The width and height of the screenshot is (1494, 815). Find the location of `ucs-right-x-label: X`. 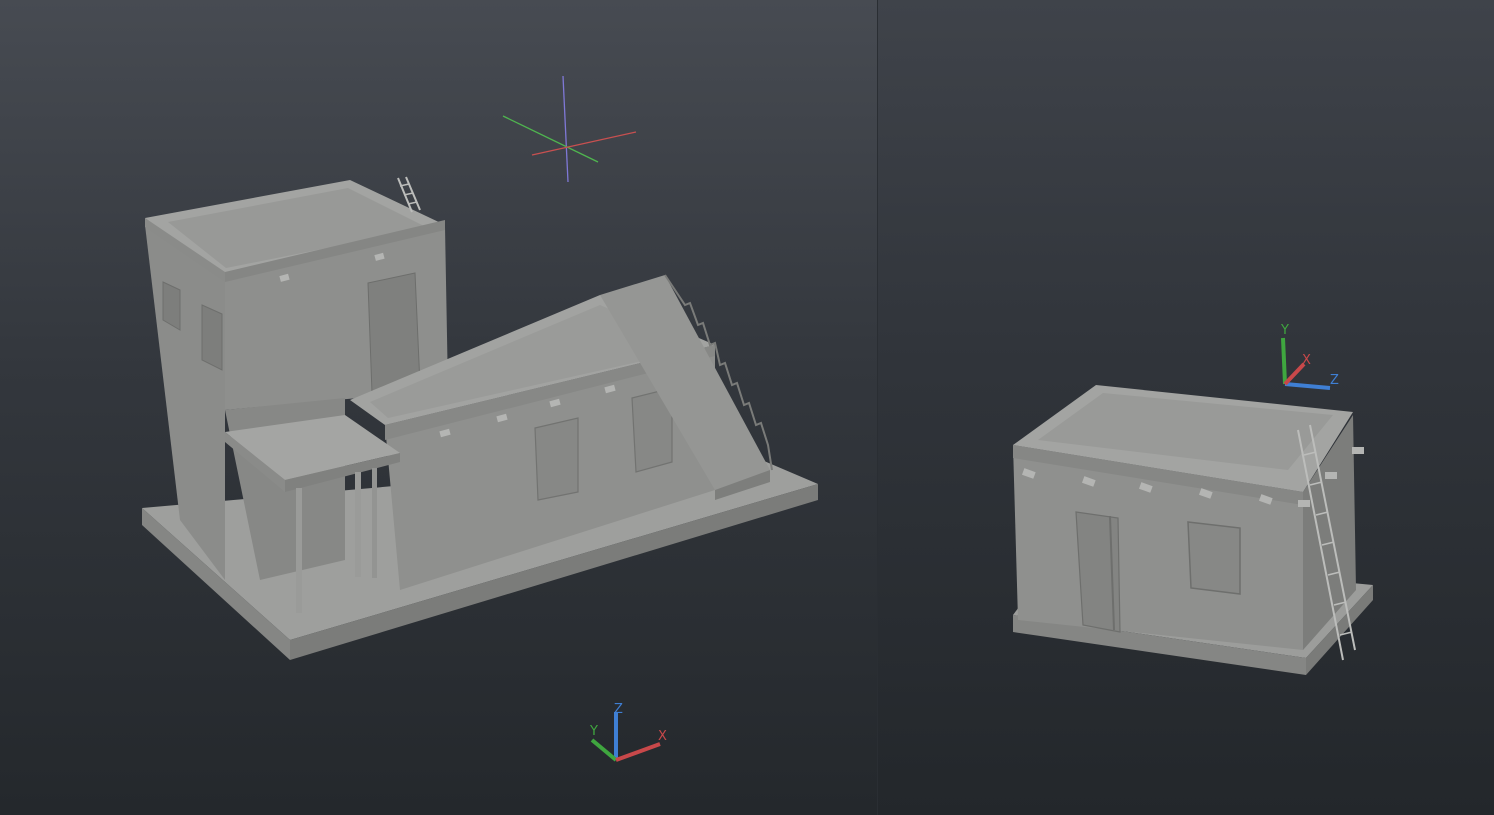

ucs-right-x-label: X is located at coordinates (1306, 360).